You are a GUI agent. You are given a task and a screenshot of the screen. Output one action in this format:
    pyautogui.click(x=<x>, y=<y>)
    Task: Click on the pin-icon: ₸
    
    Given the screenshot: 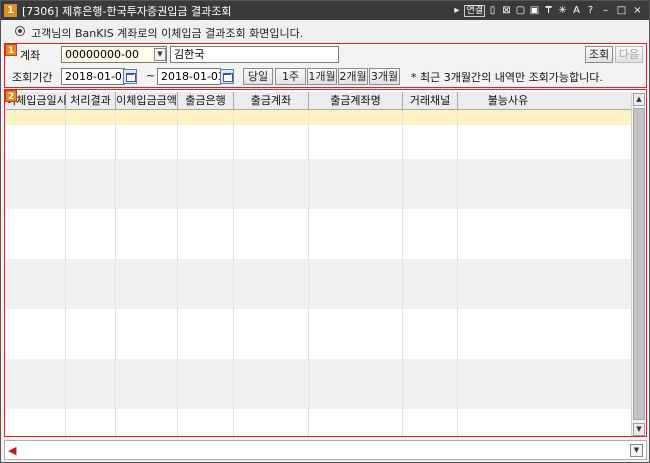 What is the action you would take?
    pyautogui.click(x=548, y=11)
    